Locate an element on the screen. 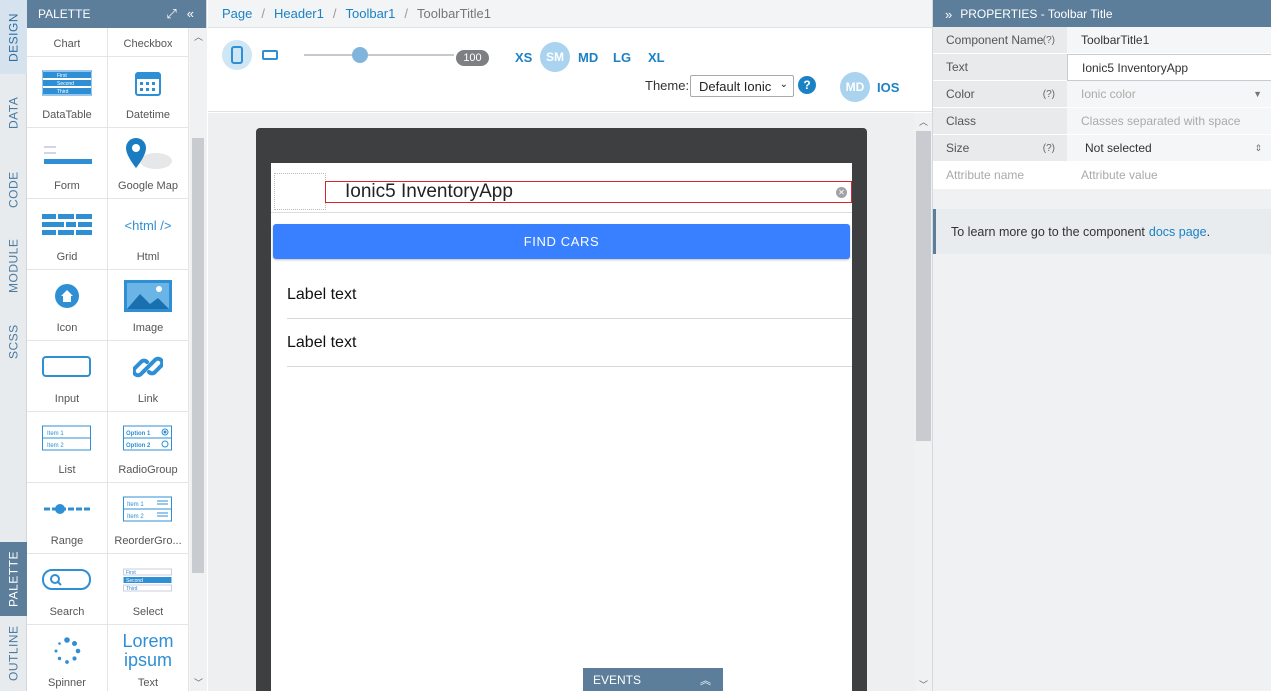 The image size is (1271, 691). color-select: Ionic color ▼ is located at coordinates (1169, 94).